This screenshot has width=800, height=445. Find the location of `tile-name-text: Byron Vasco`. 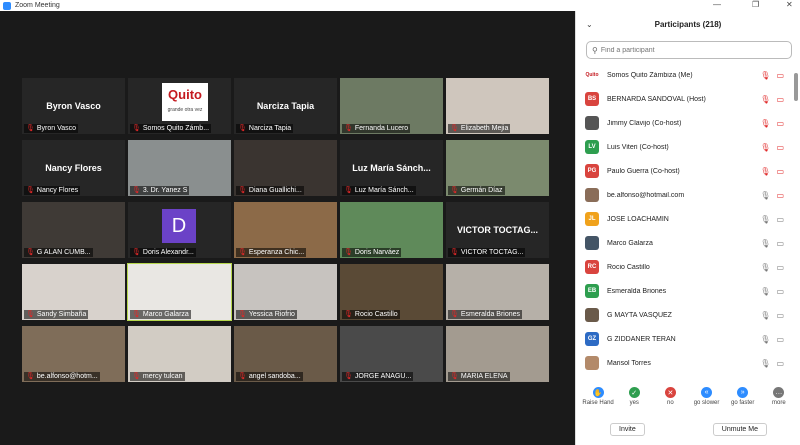

tile-name-text: Byron Vasco is located at coordinates (56, 128).